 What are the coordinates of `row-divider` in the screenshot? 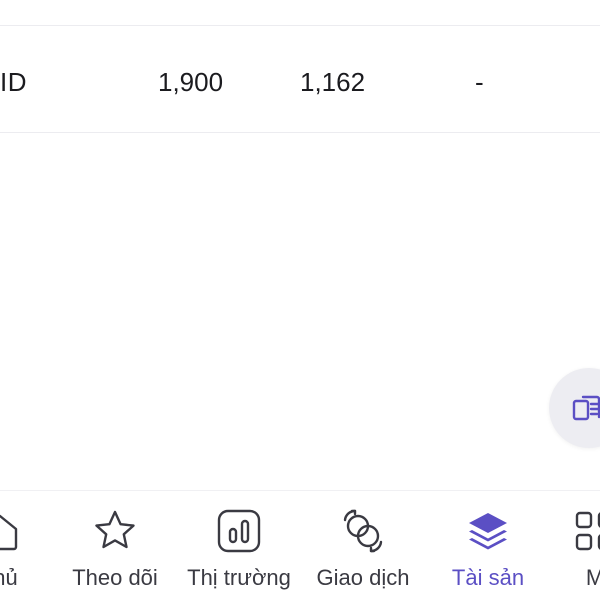 It's located at (300, 132).